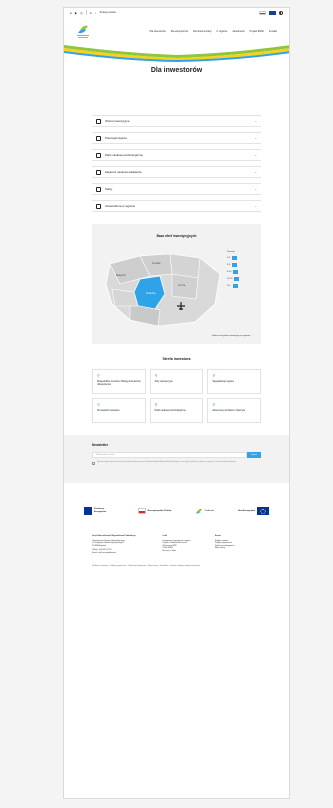 The width and height of the screenshot is (333, 808). Describe the element at coordinates (96, 13) in the screenshot. I see `search-icon: ⌕` at that location.